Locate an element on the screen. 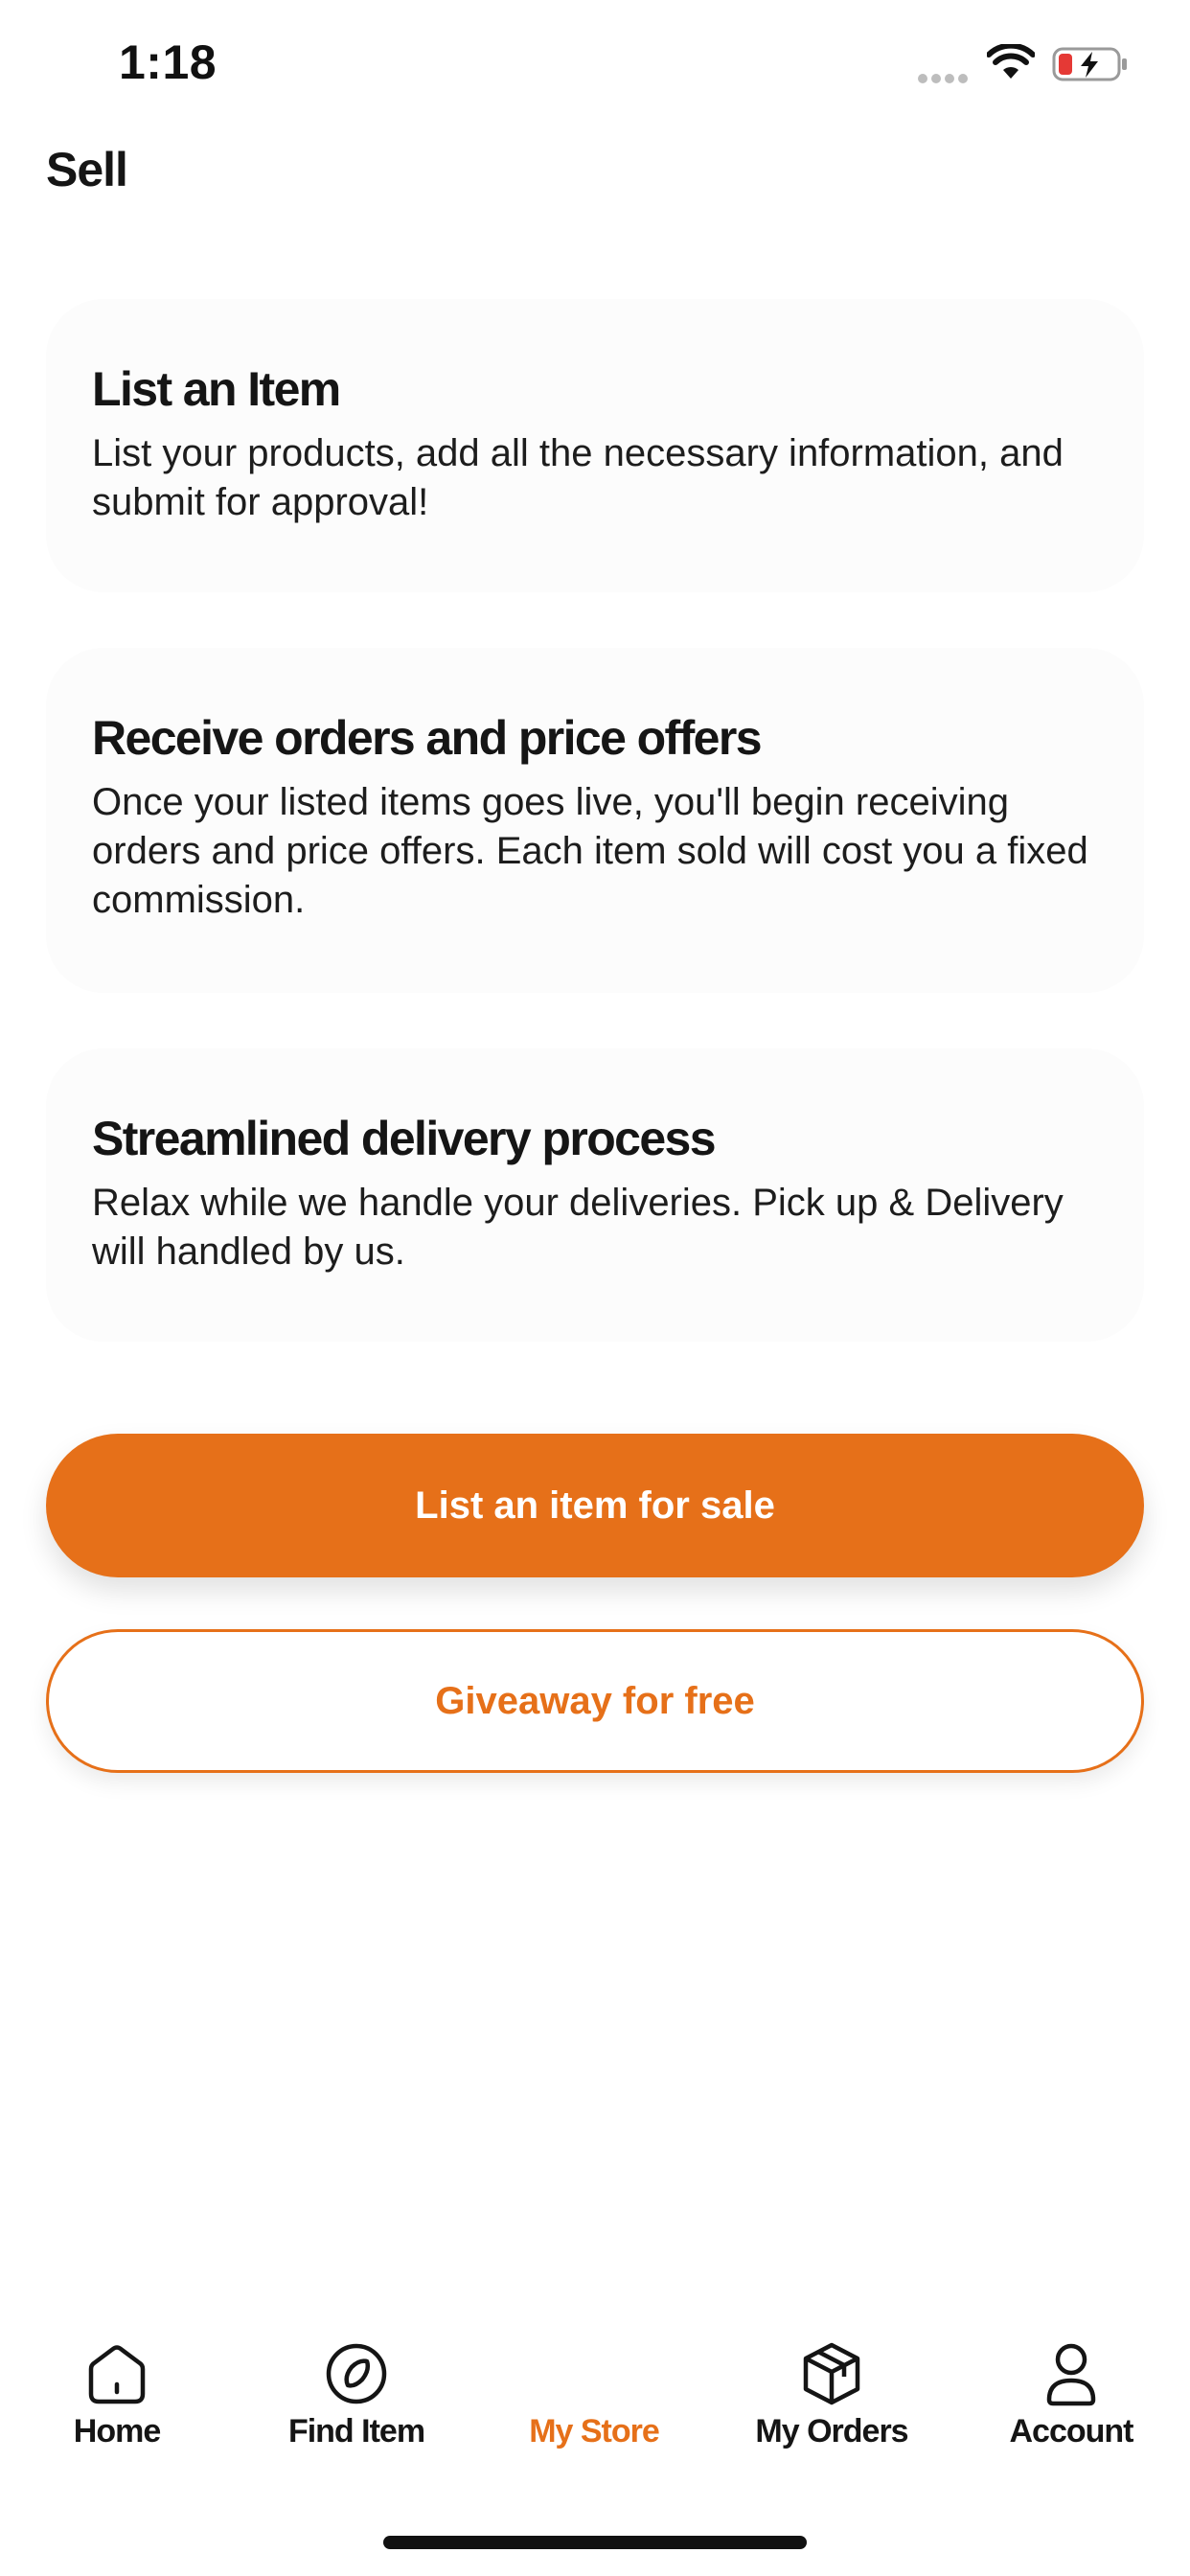  status-time: 1:18 is located at coordinates (168, 62).